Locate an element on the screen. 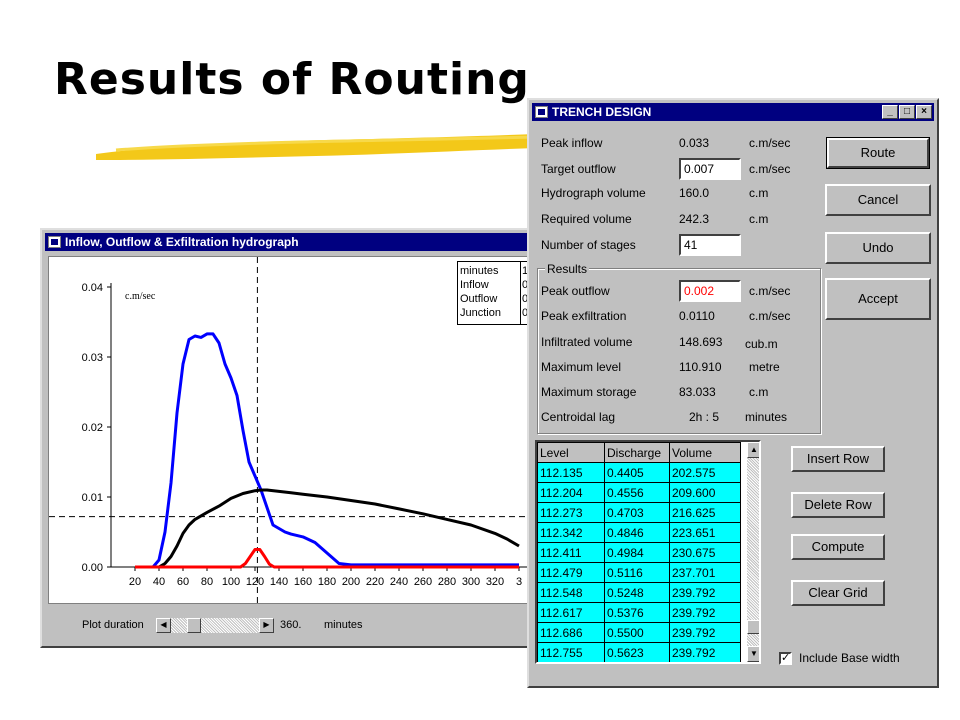  grid-cell: 0.4984 is located at coordinates (637, 552).